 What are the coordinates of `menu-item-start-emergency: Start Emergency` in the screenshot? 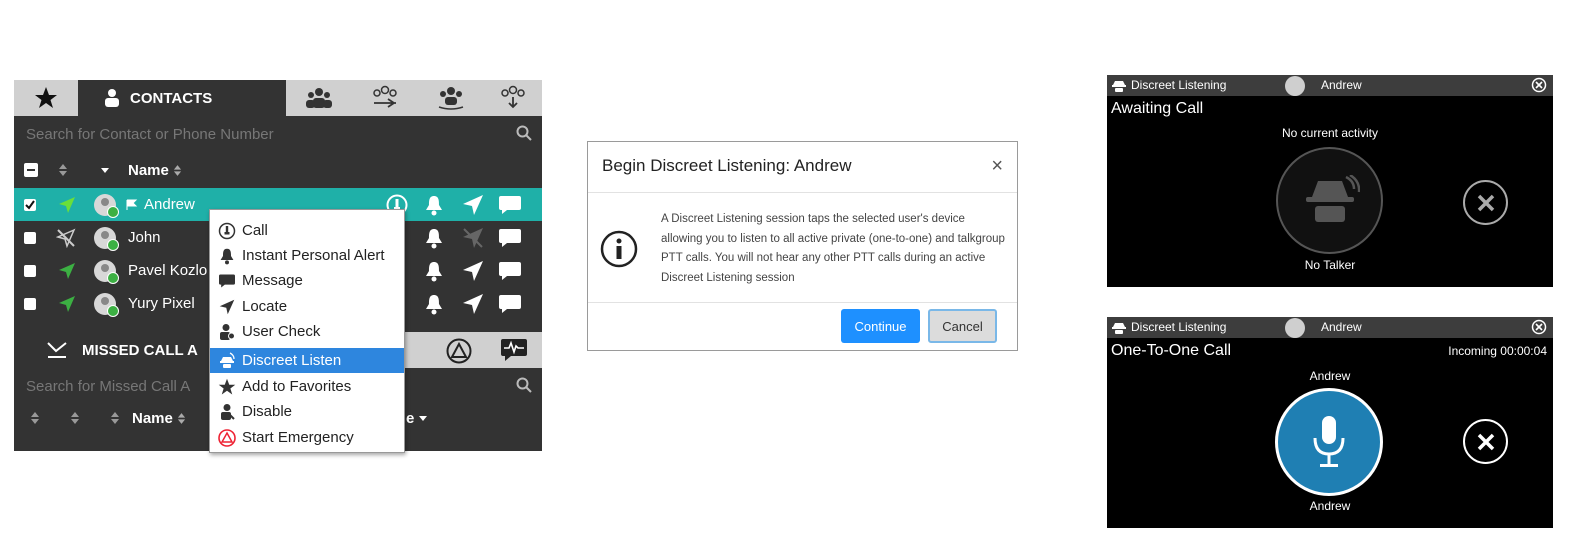 It's located at (307, 437).